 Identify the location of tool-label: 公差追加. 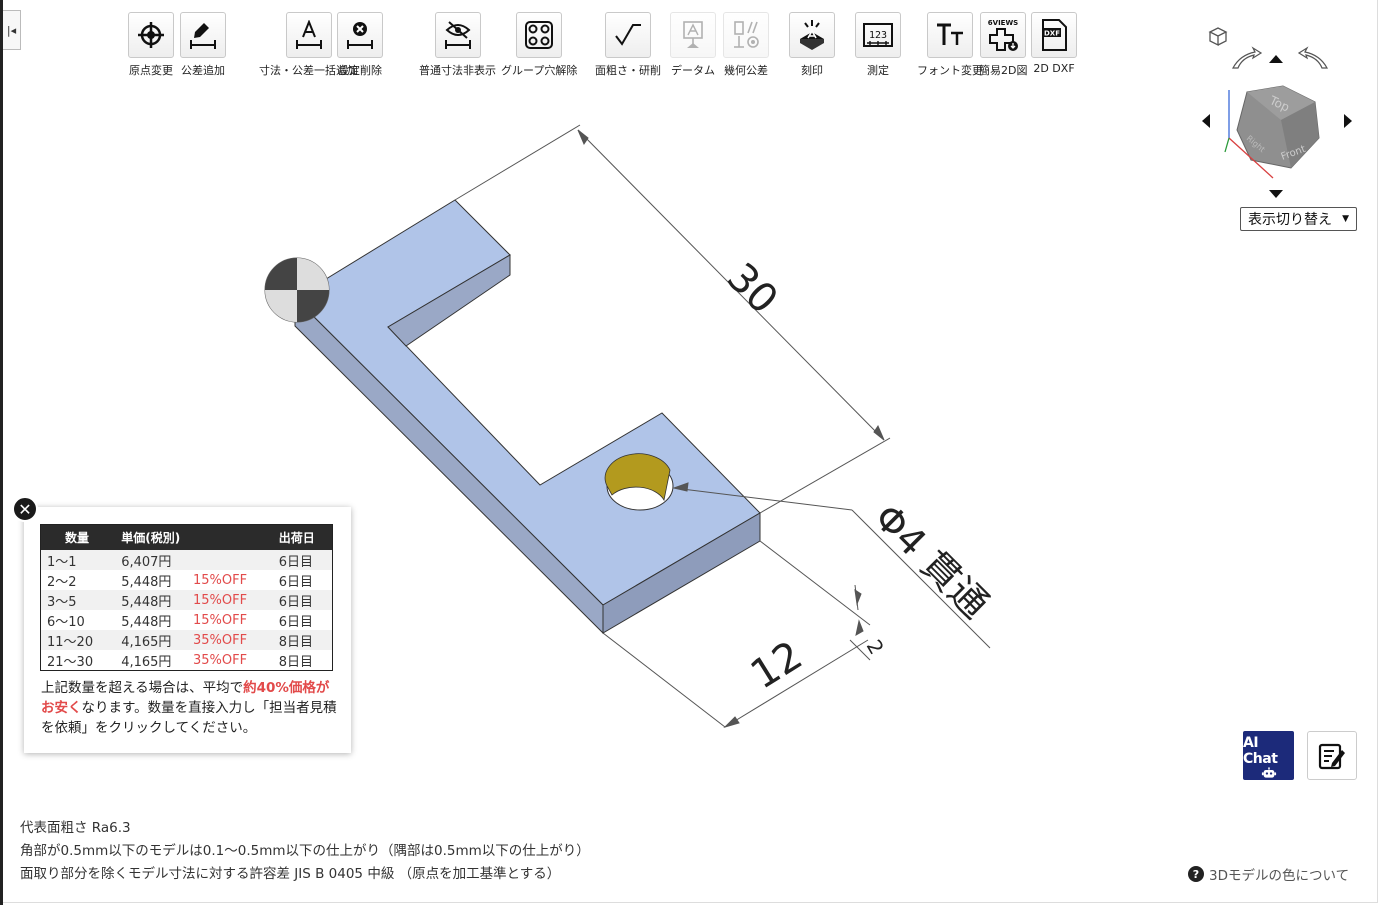
(203, 70).